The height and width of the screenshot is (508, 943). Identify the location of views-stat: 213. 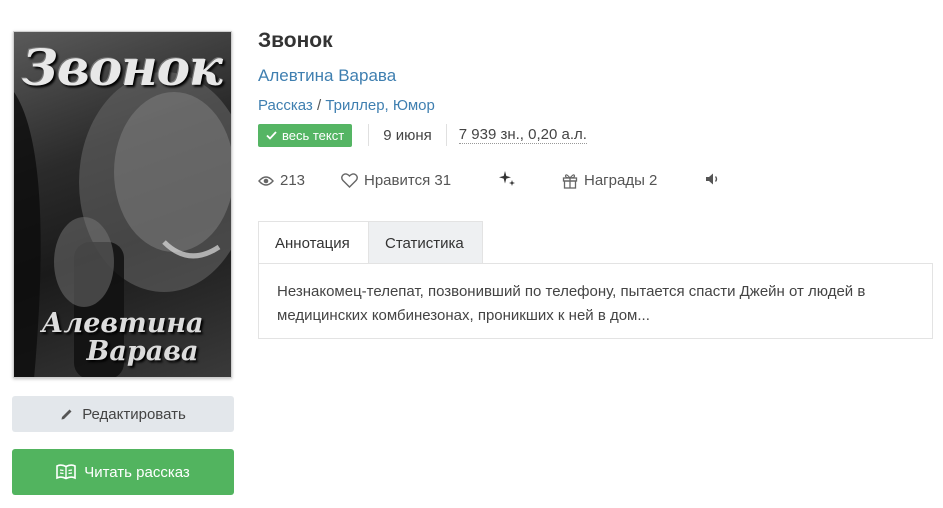
(281, 180).